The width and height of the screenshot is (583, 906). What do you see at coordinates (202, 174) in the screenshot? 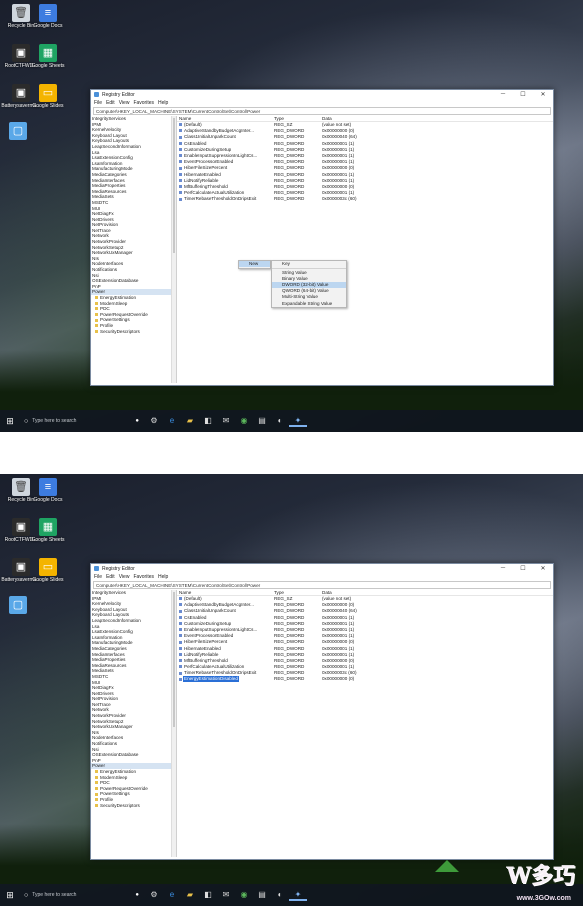
I see `value-name-text: HibernateEnabled` at bounding box center [202, 174].